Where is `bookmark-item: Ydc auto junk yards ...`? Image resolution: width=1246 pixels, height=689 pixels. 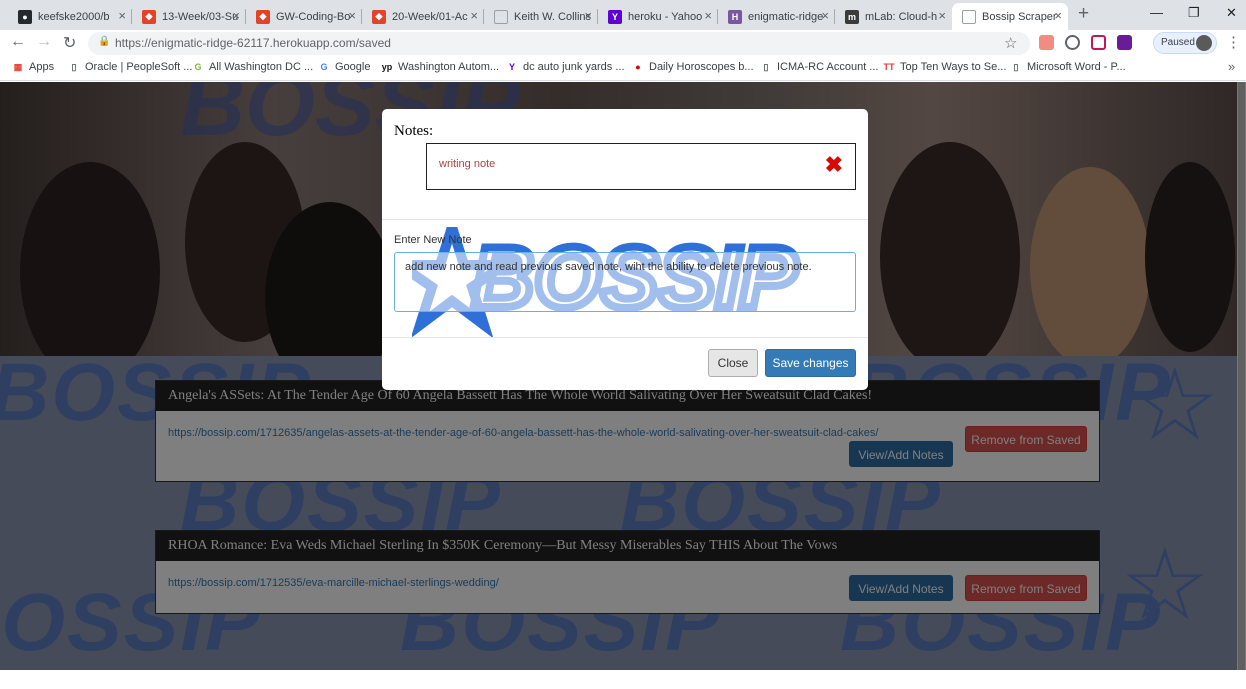 bookmark-item: Ydc auto junk yards ... is located at coordinates (565, 67).